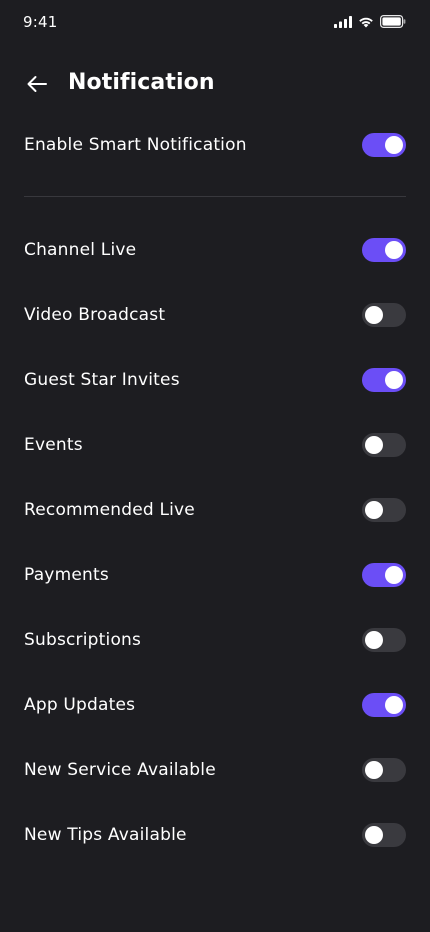  Describe the element at coordinates (343, 21) in the screenshot. I see `cellular-signal-icon` at that location.